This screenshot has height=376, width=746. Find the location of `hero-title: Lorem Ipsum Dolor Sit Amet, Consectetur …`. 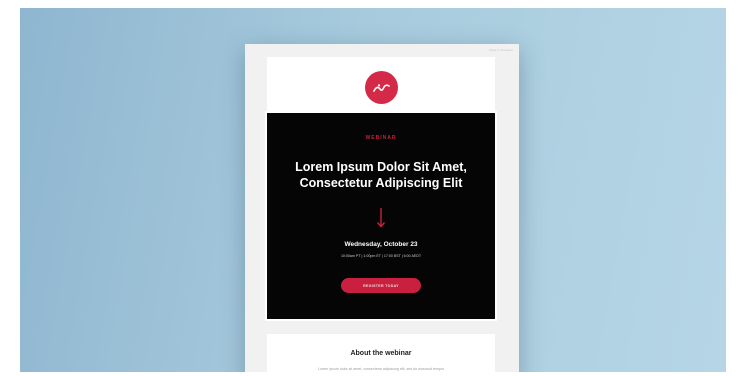

hero-title: Lorem Ipsum Dolor Sit Amet, Consectetur … is located at coordinates (381, 175).